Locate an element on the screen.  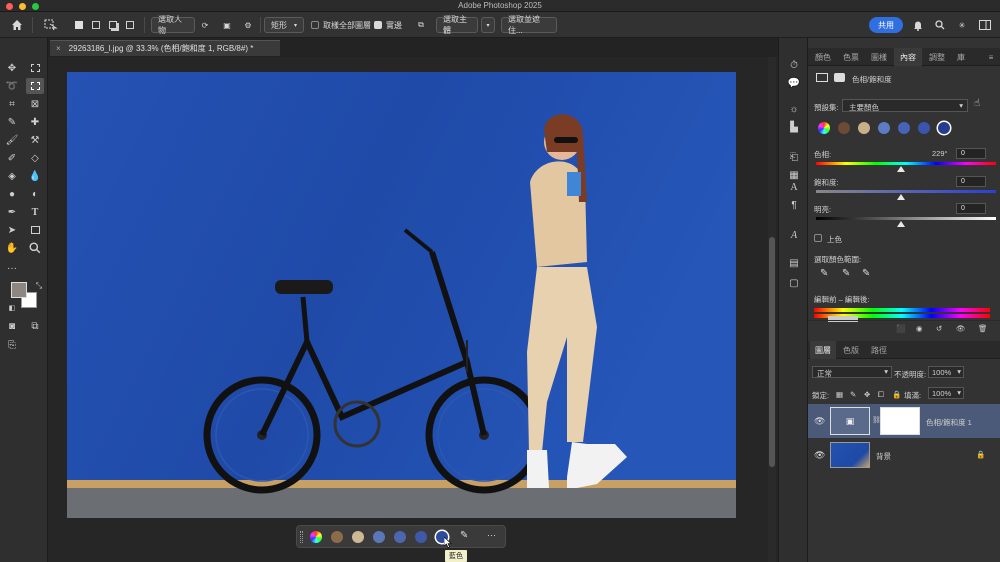
spot-healing-tool-icon: ✚ is located at coordinates (35, 122).